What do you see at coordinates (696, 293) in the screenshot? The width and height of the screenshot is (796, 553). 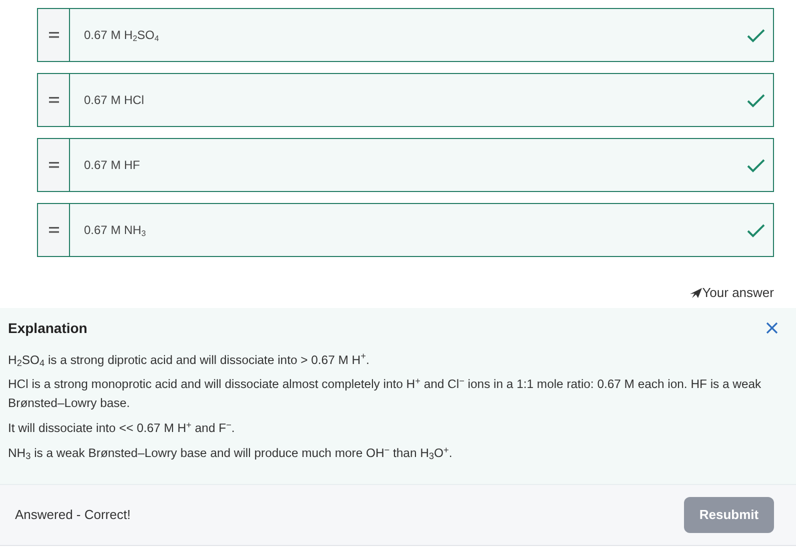 I see `send-icon` at bounding box center [696, 293].